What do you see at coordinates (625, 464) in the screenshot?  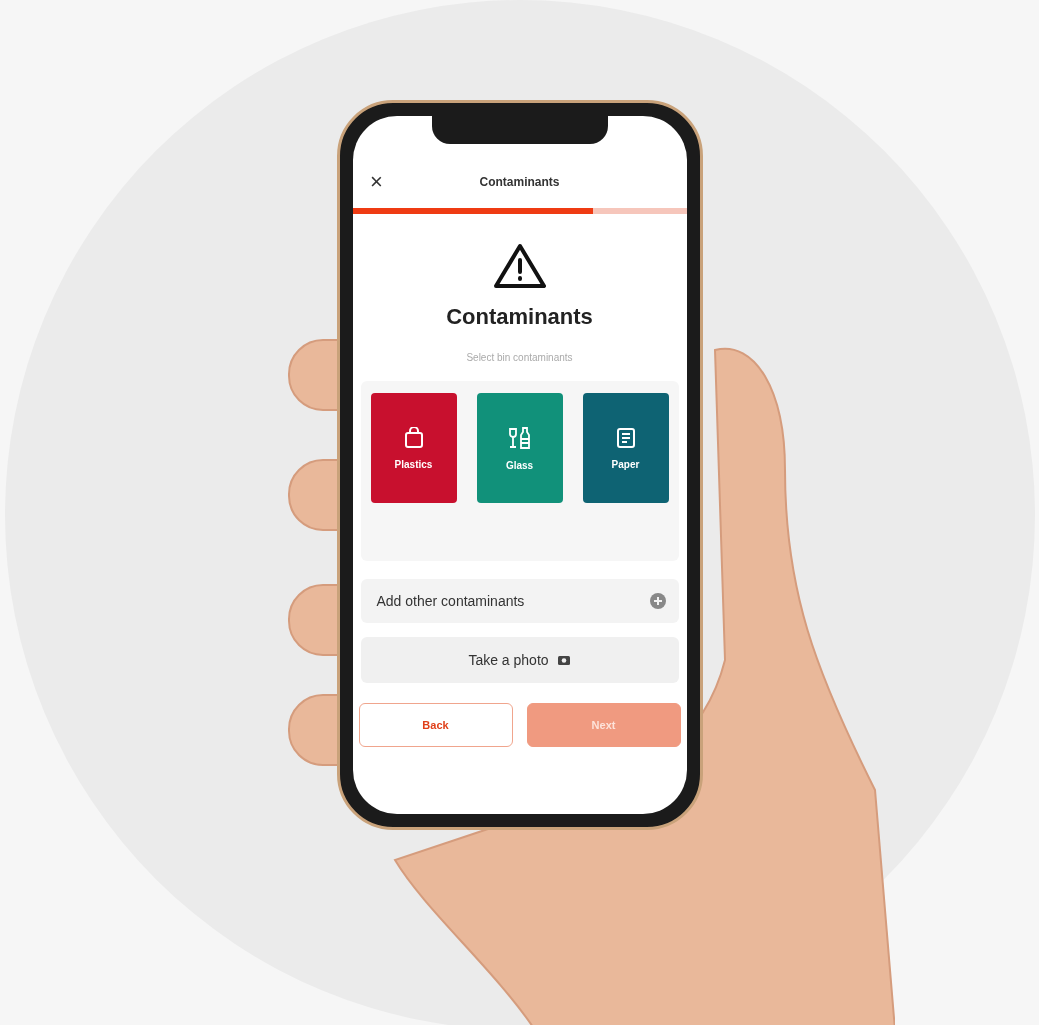 I see `category-label: Paper` at bounding box center [625, 464].